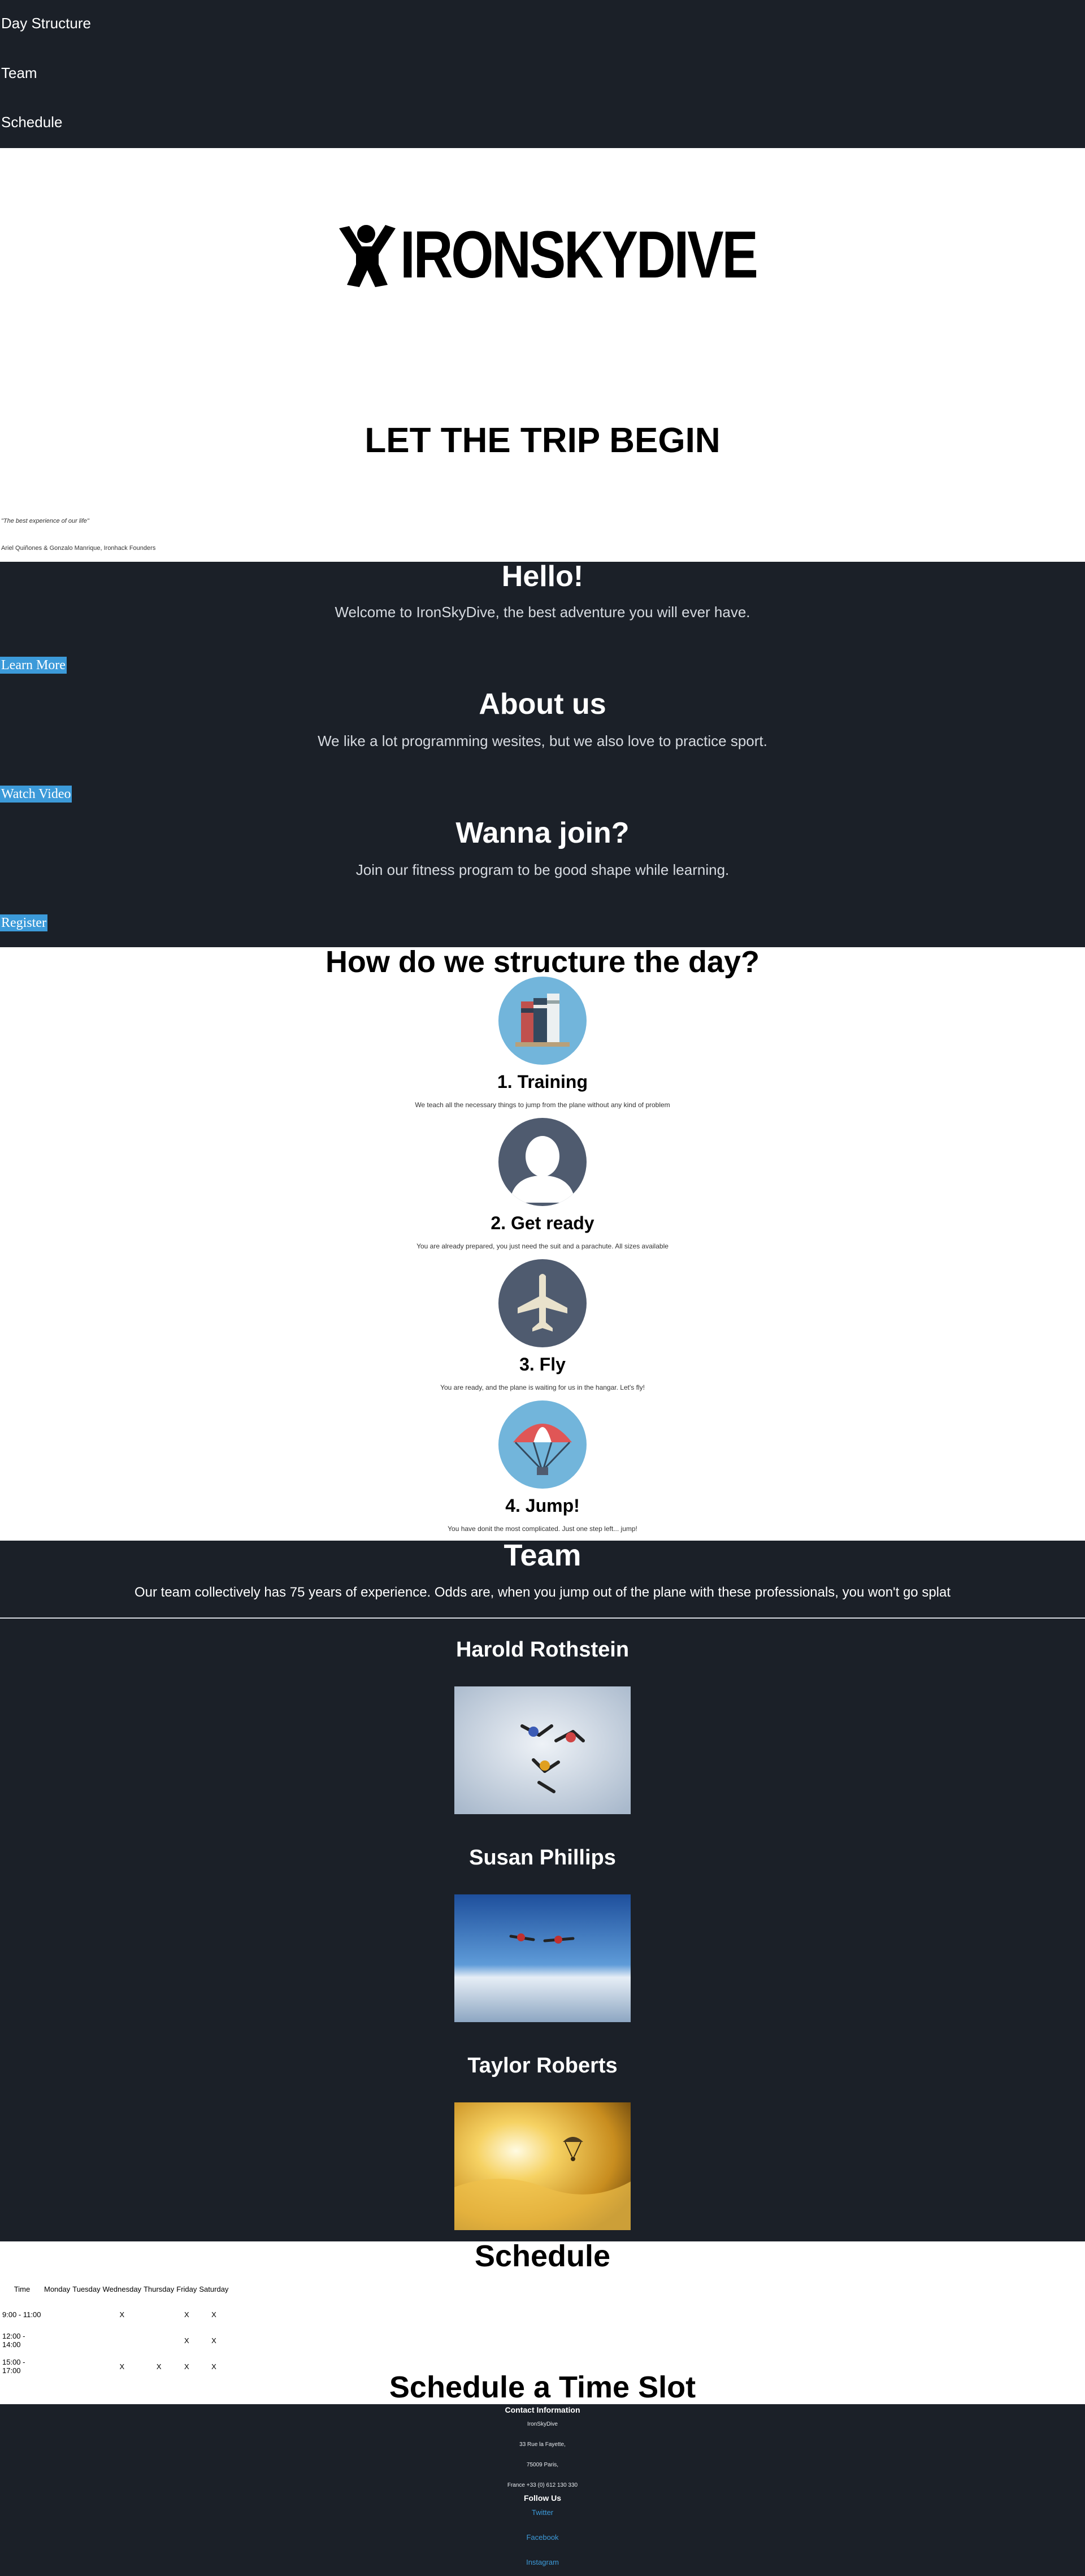  Describe the element at coordinates (542, 1162) in the screenshot. I see `person-icon` at that location.